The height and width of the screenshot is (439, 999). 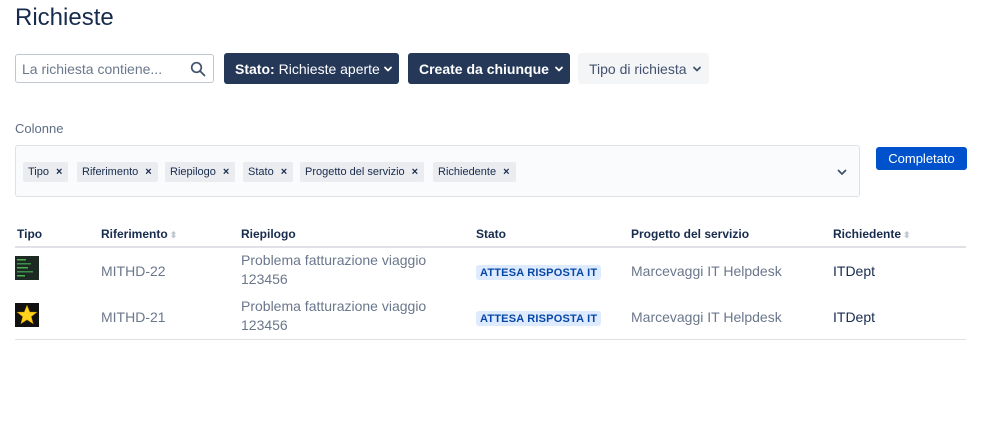 I want to click on column-chip-progetto: Progetto del servizio ×, so click(x=362, y=172).